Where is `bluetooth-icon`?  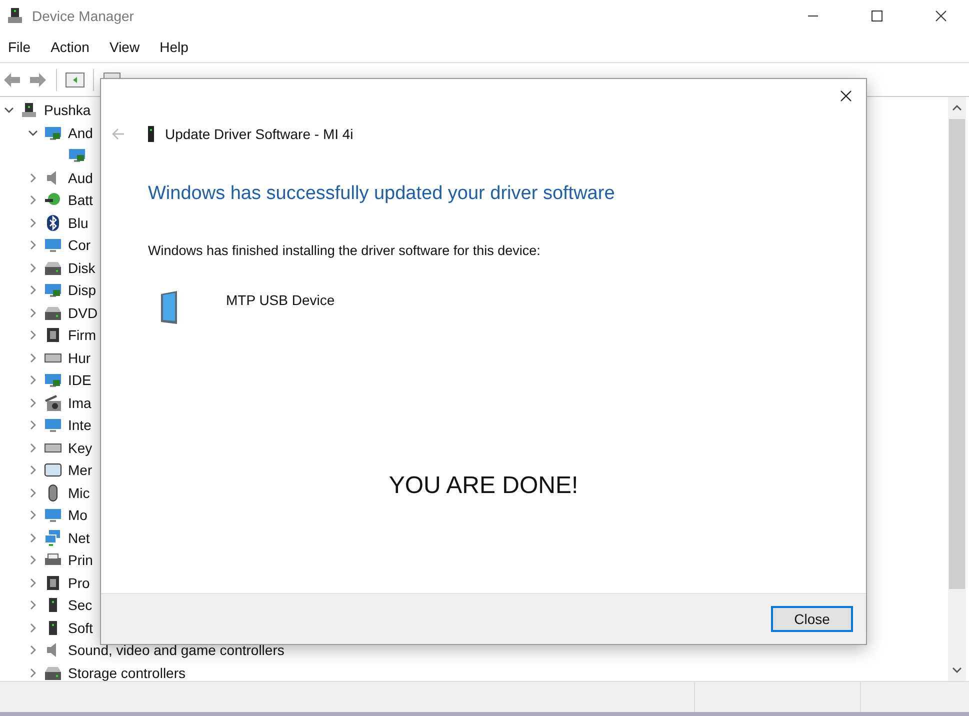
bluetooth-icon is located at coordinates (53, 223).